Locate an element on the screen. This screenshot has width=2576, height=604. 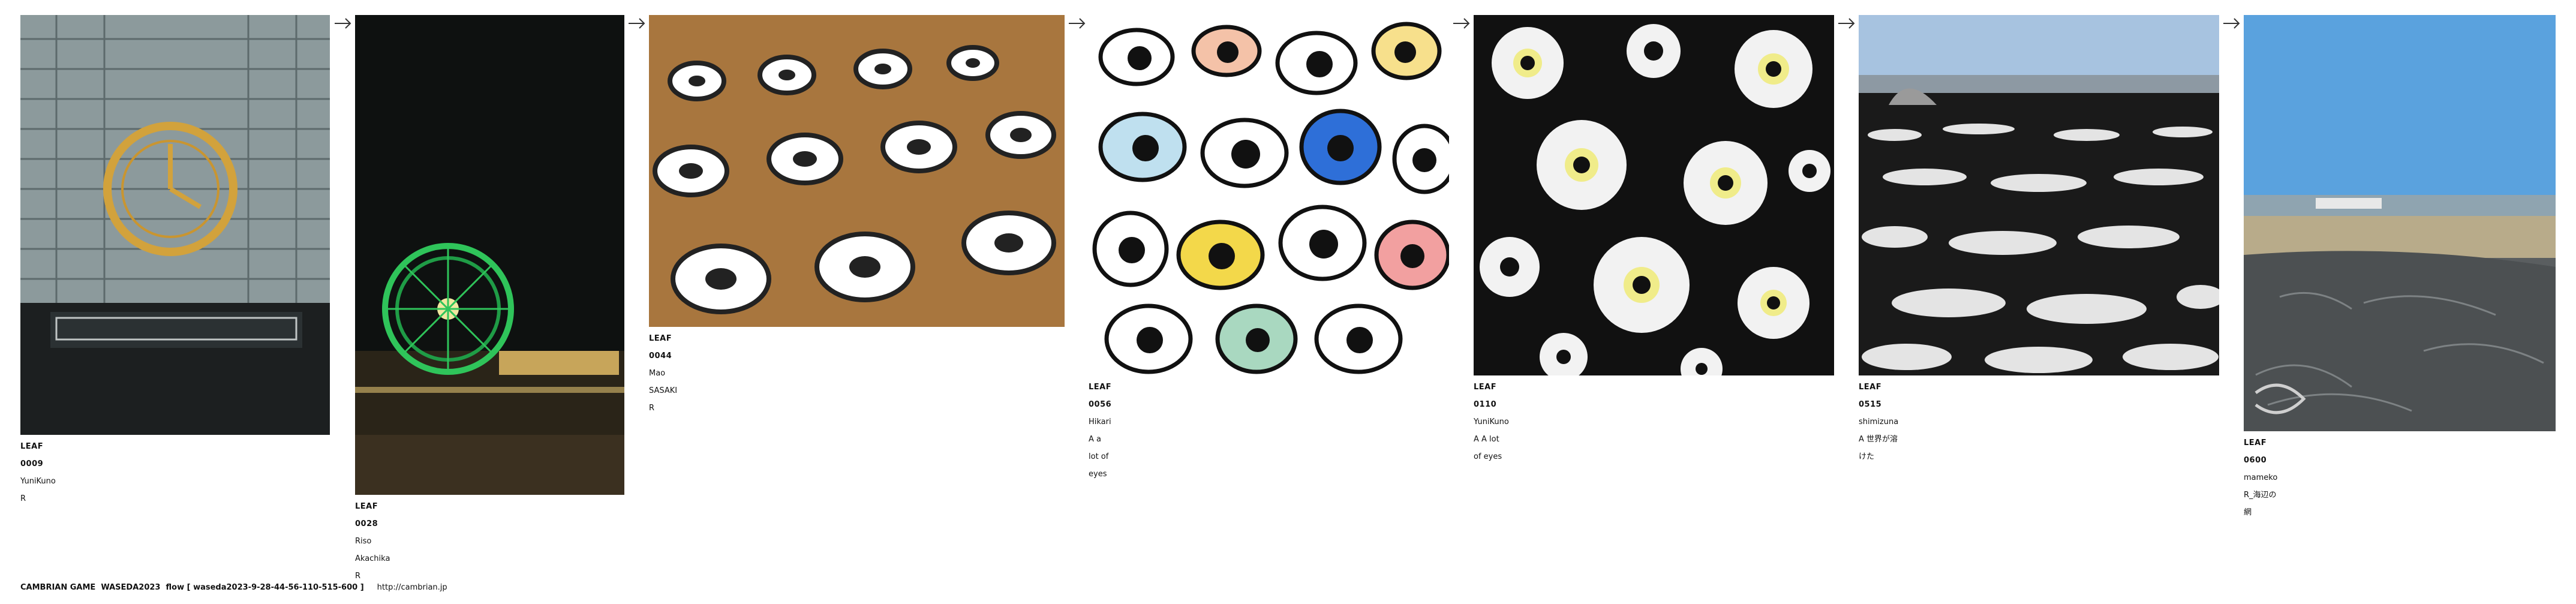
leaf-author: mameko is located at coordinates (2261, 477).